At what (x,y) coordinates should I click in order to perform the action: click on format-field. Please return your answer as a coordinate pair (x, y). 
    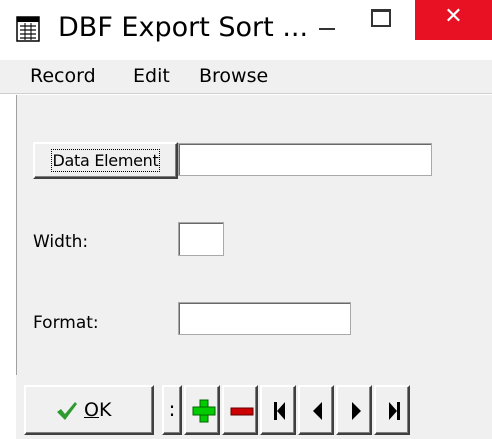
    Looking at the image, I should click on (264, 318).